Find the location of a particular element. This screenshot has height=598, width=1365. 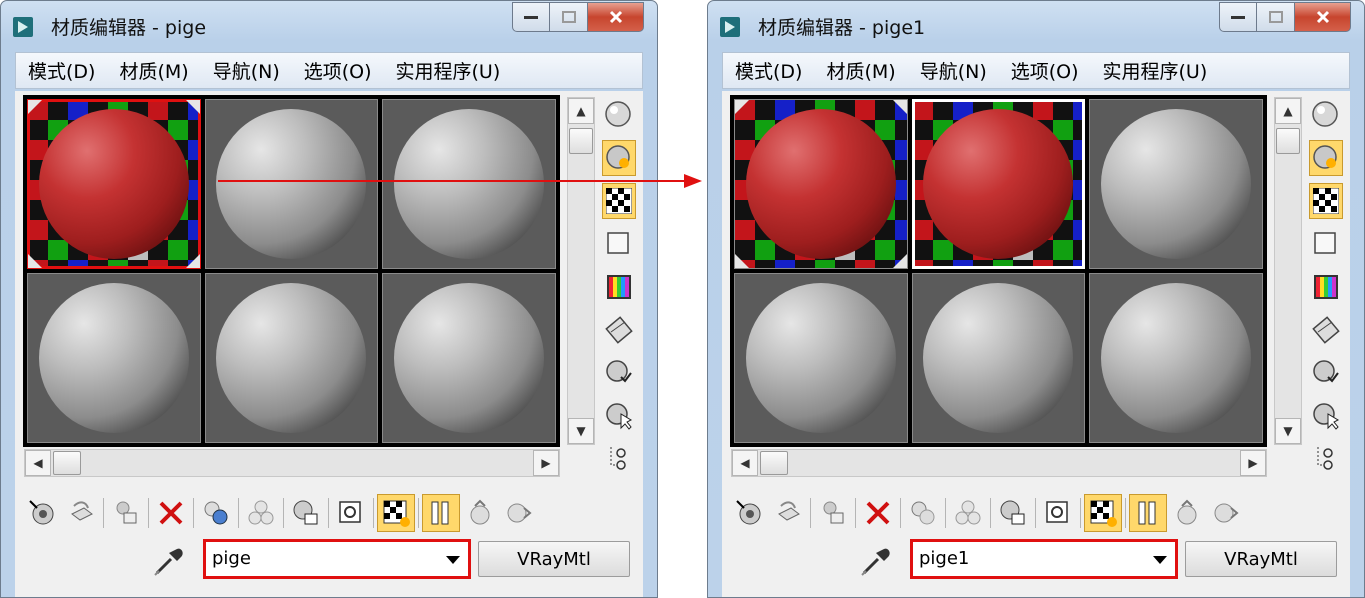

video-color-check-icon is located at coordinates (1326, 287).